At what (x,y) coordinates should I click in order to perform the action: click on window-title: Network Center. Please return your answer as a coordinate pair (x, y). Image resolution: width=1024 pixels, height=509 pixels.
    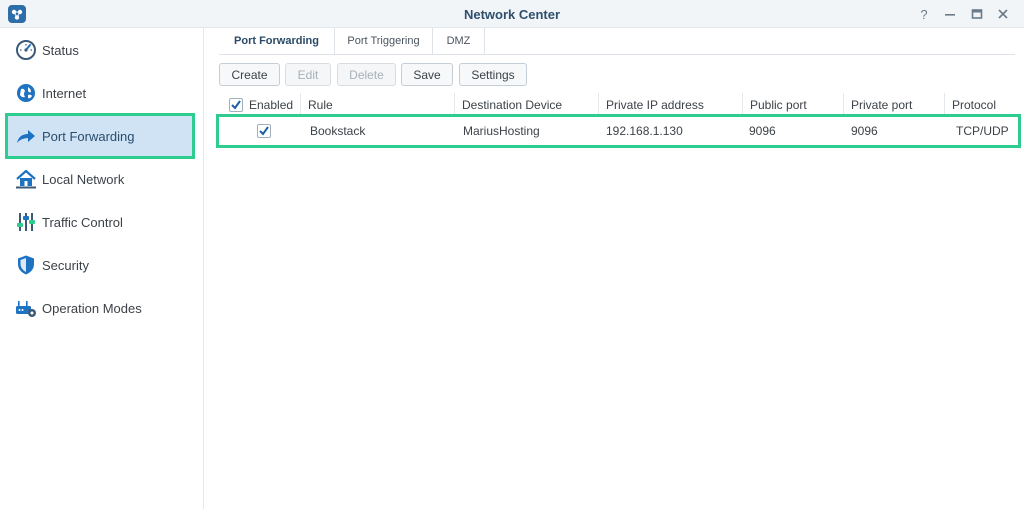
    Looking at the image, I should click on (512, 14).